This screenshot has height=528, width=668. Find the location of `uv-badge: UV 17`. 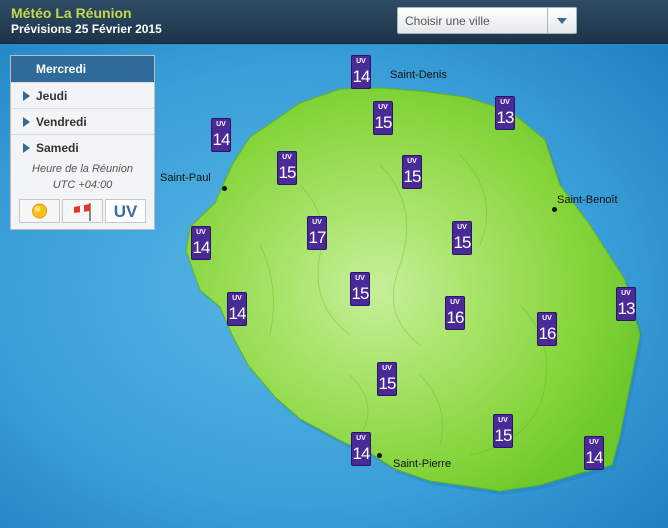

uv-badge: UV 17 is located at coordinates (317, 233).